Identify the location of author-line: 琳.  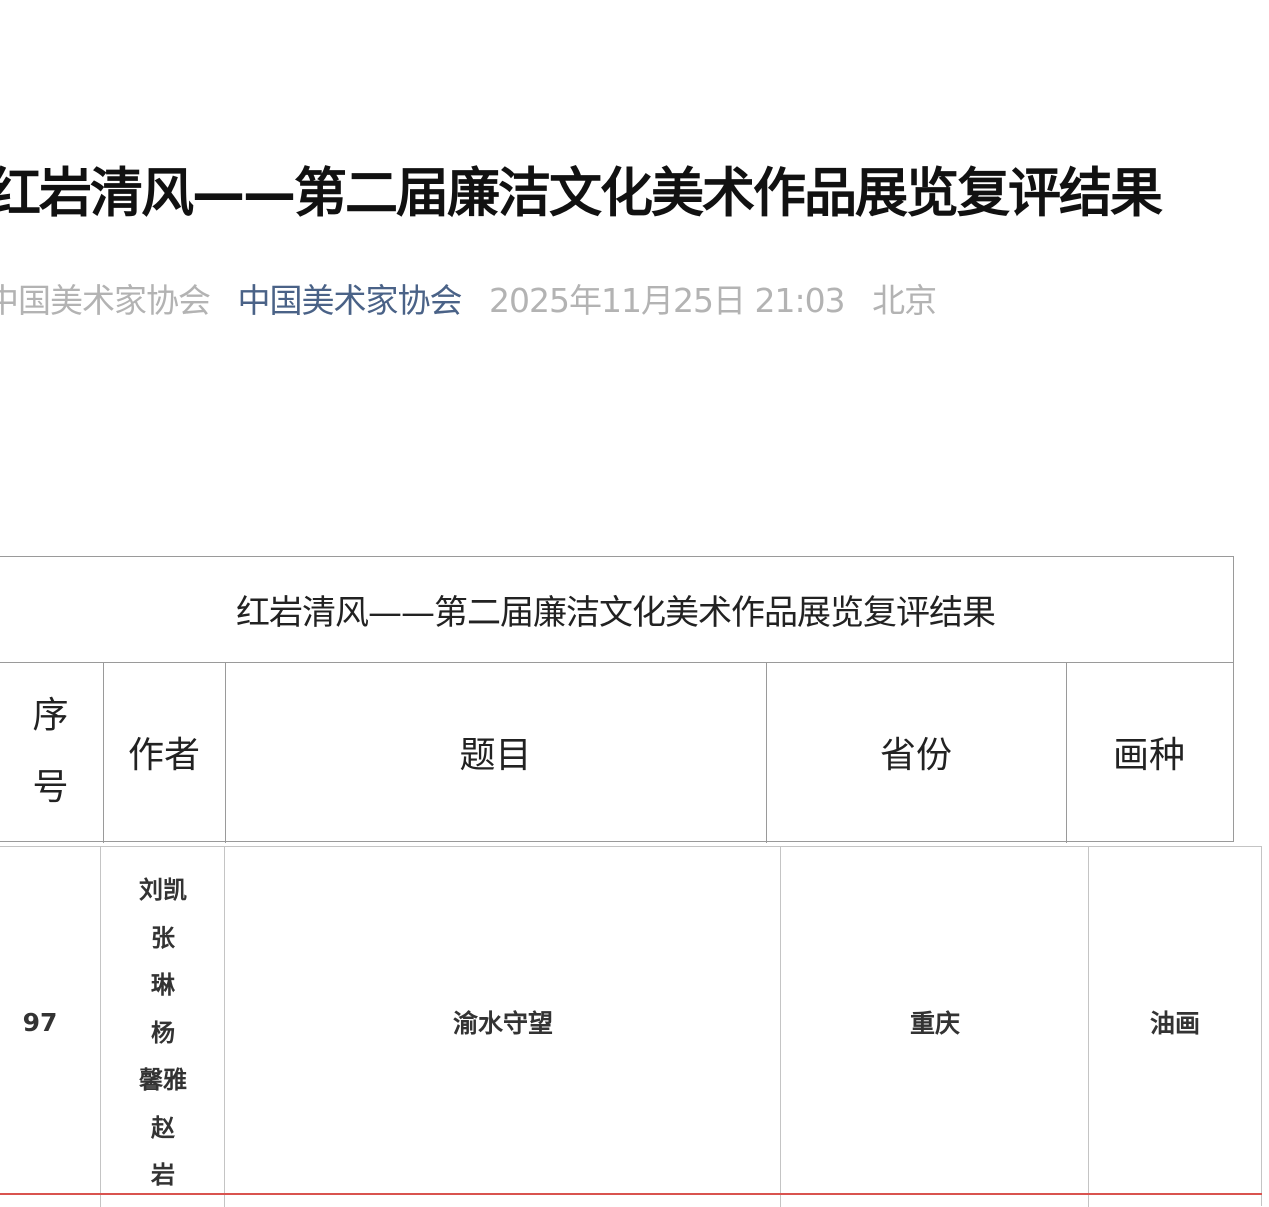
(163, 985).